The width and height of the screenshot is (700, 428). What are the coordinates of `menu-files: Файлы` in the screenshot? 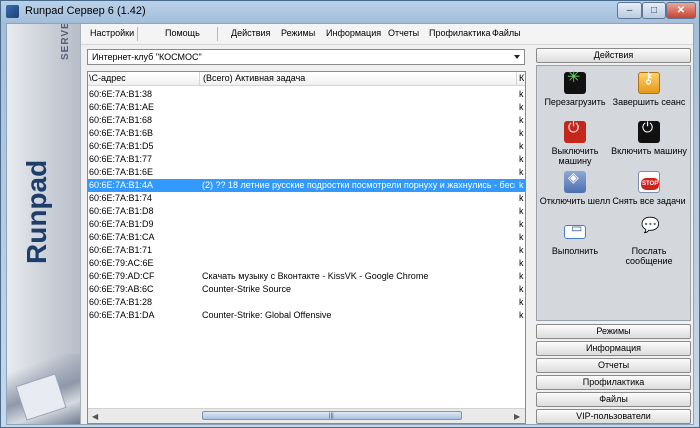 It's located at (506, 33).